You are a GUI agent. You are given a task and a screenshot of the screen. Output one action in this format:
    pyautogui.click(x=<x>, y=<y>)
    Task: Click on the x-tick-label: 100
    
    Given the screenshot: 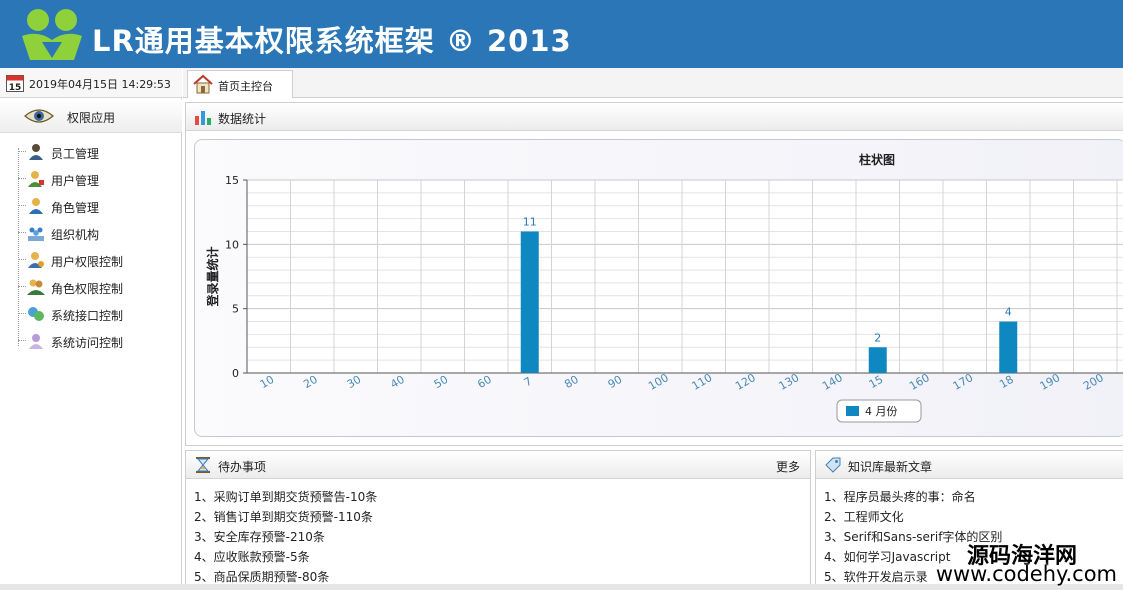 What is the action you would take?
    pyautogui.click(x=658, y=382)
    